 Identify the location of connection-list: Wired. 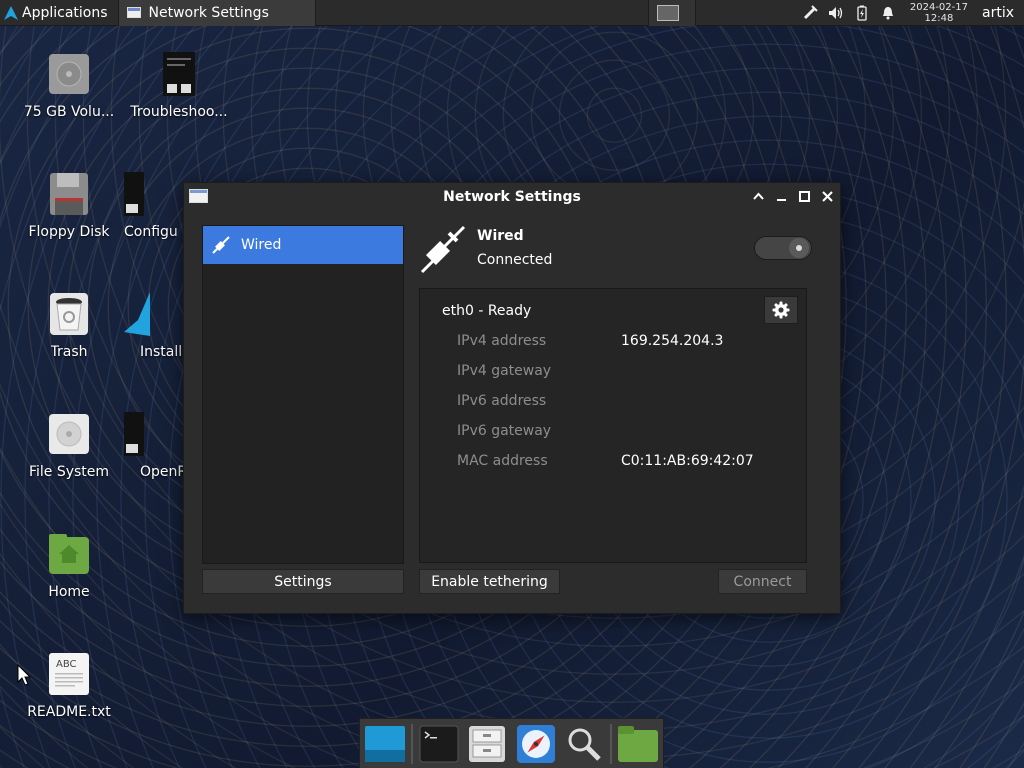
(303, 394).